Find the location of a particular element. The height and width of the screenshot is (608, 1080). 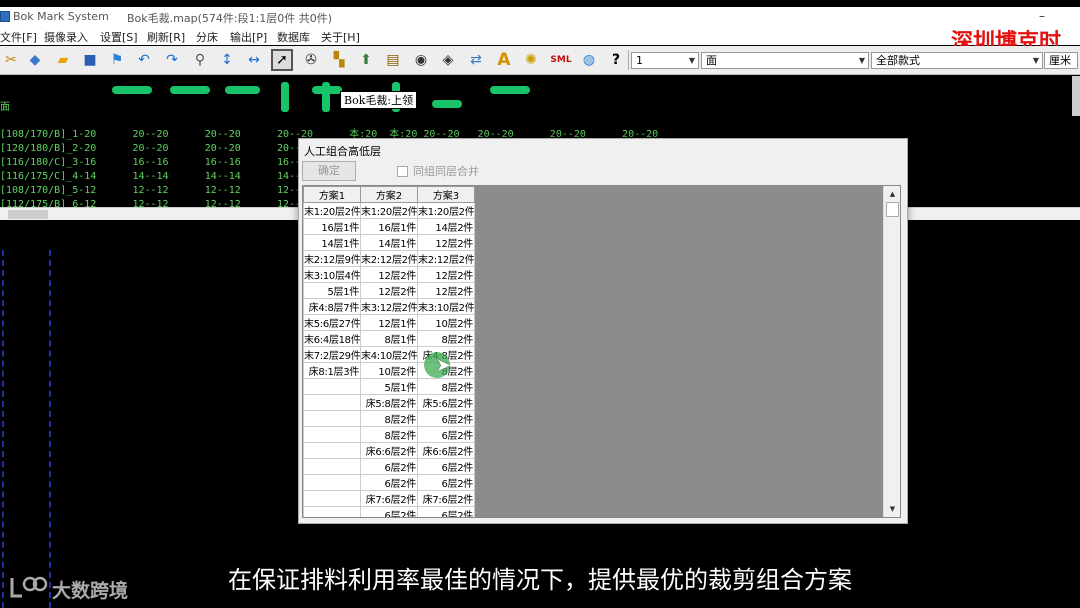

plan-cell: 床8:1层3件 is located at coordinates (332, 370).